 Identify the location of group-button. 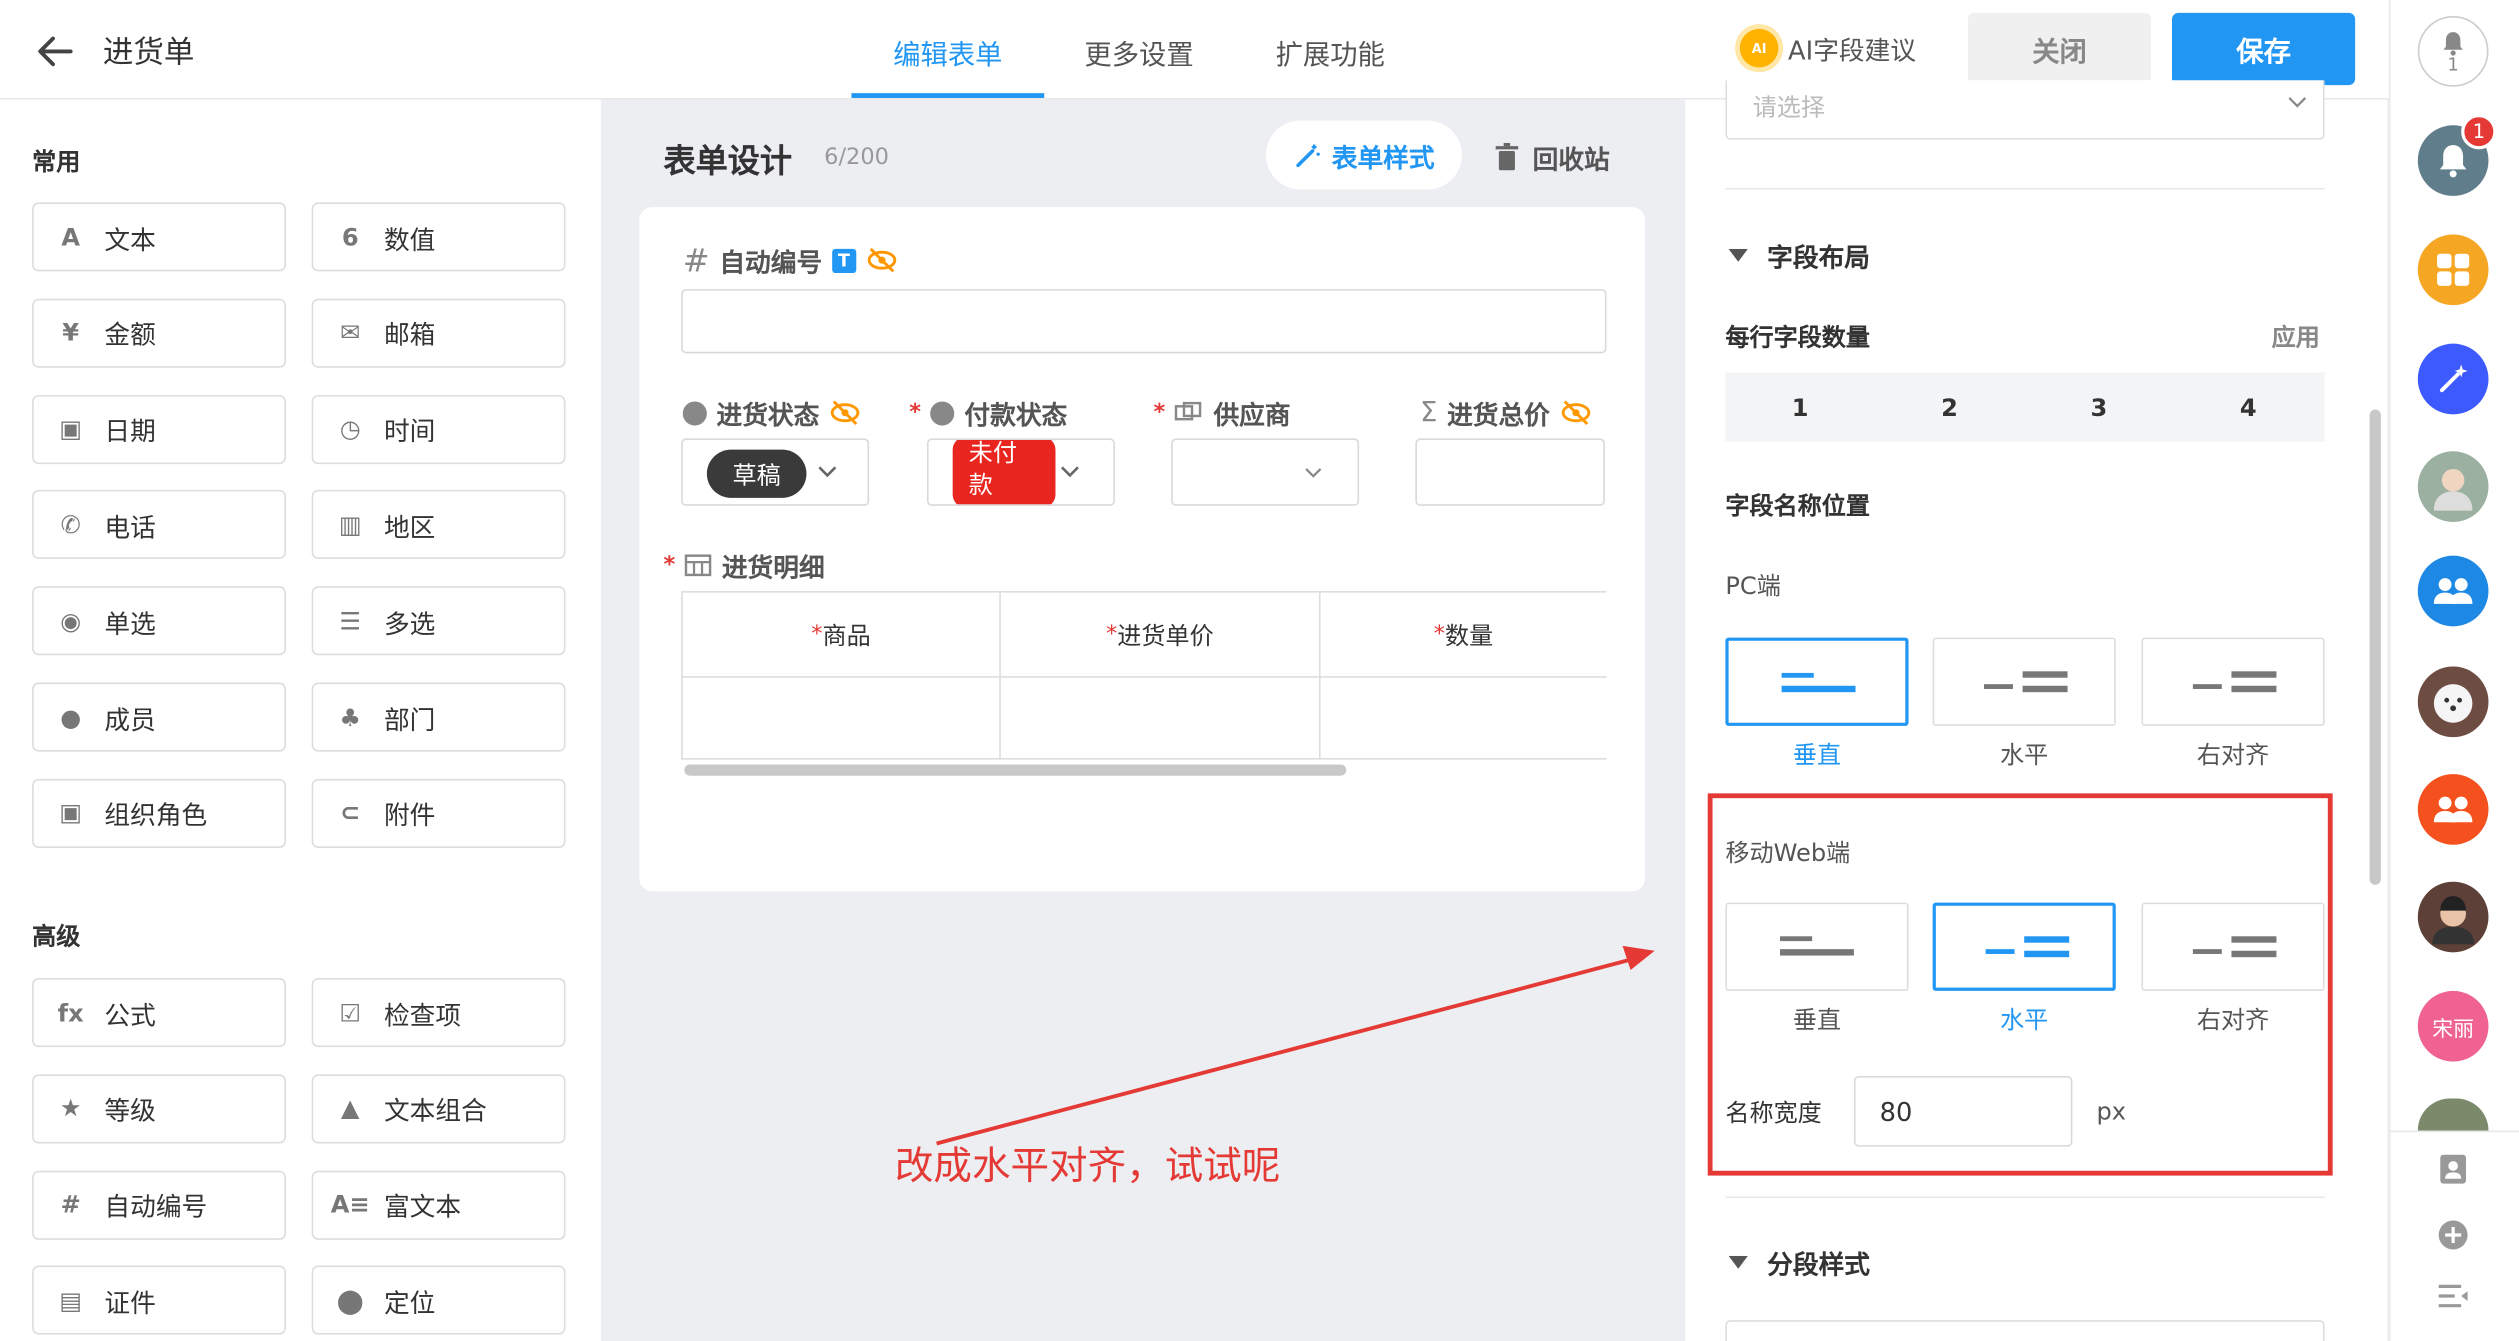
(2453, 591).